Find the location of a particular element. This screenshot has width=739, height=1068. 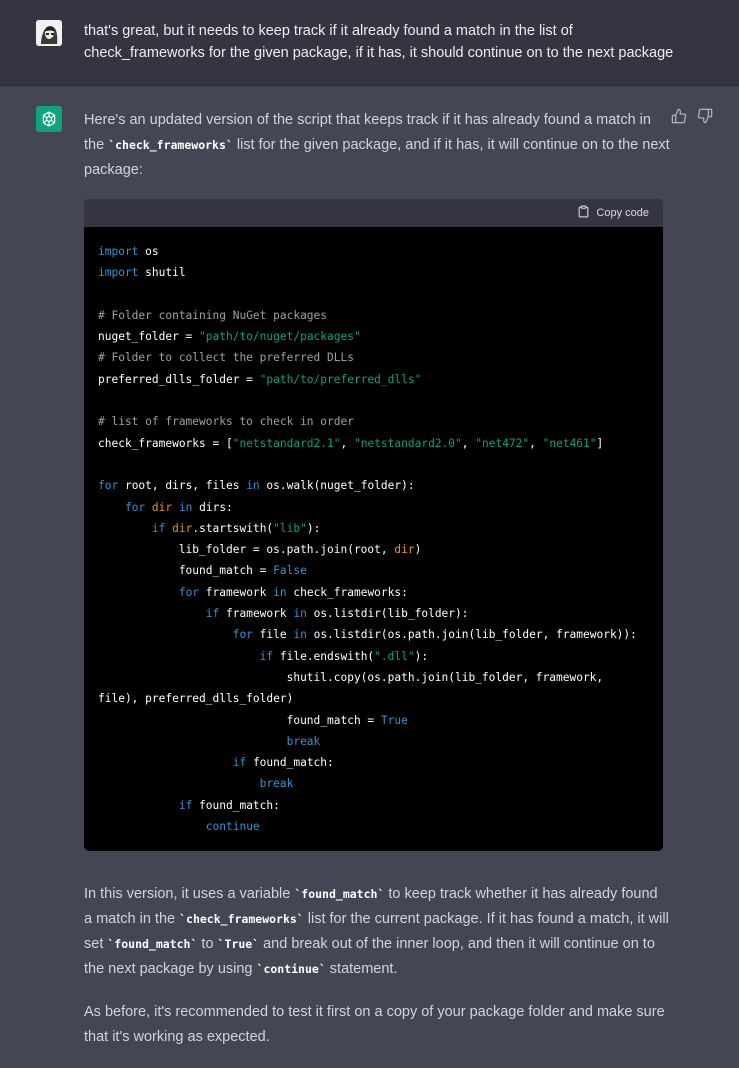

thumbs-down-icon is located at coordinates (705, 116).